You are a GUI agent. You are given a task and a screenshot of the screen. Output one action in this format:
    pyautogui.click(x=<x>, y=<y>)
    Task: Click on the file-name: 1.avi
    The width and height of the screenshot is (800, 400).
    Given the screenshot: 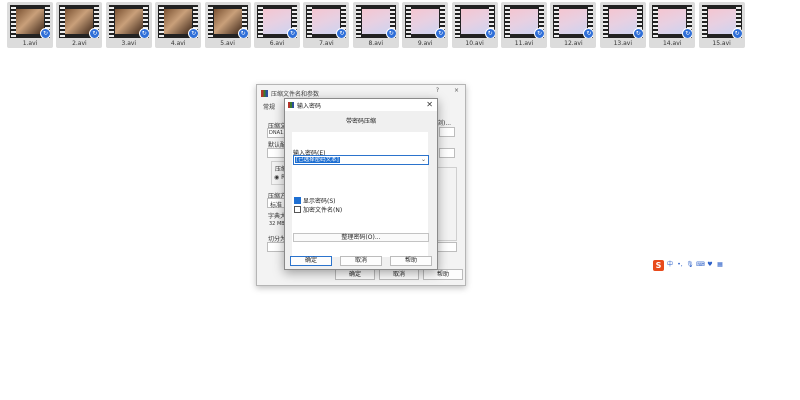 What is the action you would take?
    pyautogui.click(x=30, y=43)
    